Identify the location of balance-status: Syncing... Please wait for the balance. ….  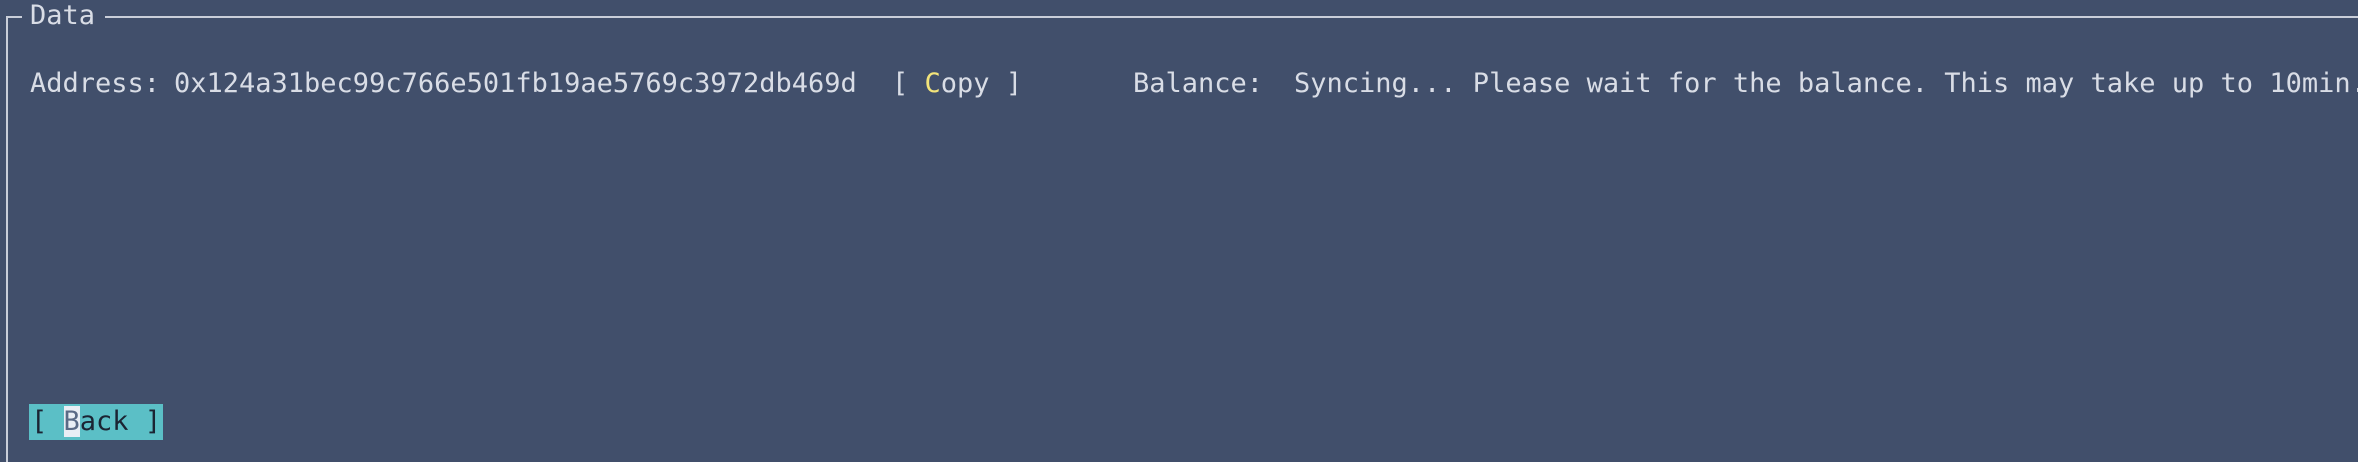
(1826, 83).